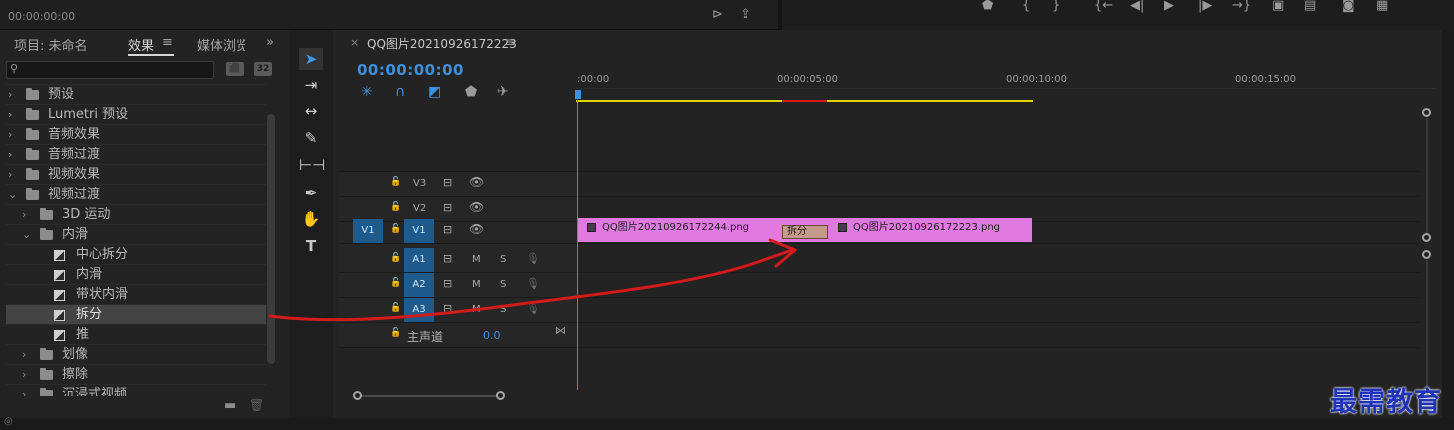  I want to click on effects-scrollbar, so click(271, 239).